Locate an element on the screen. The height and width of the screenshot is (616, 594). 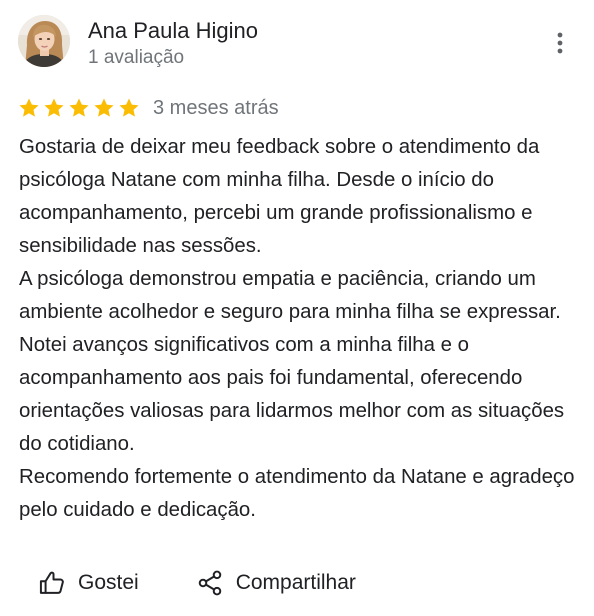
more-options-button is located at coordinates (560, 43).